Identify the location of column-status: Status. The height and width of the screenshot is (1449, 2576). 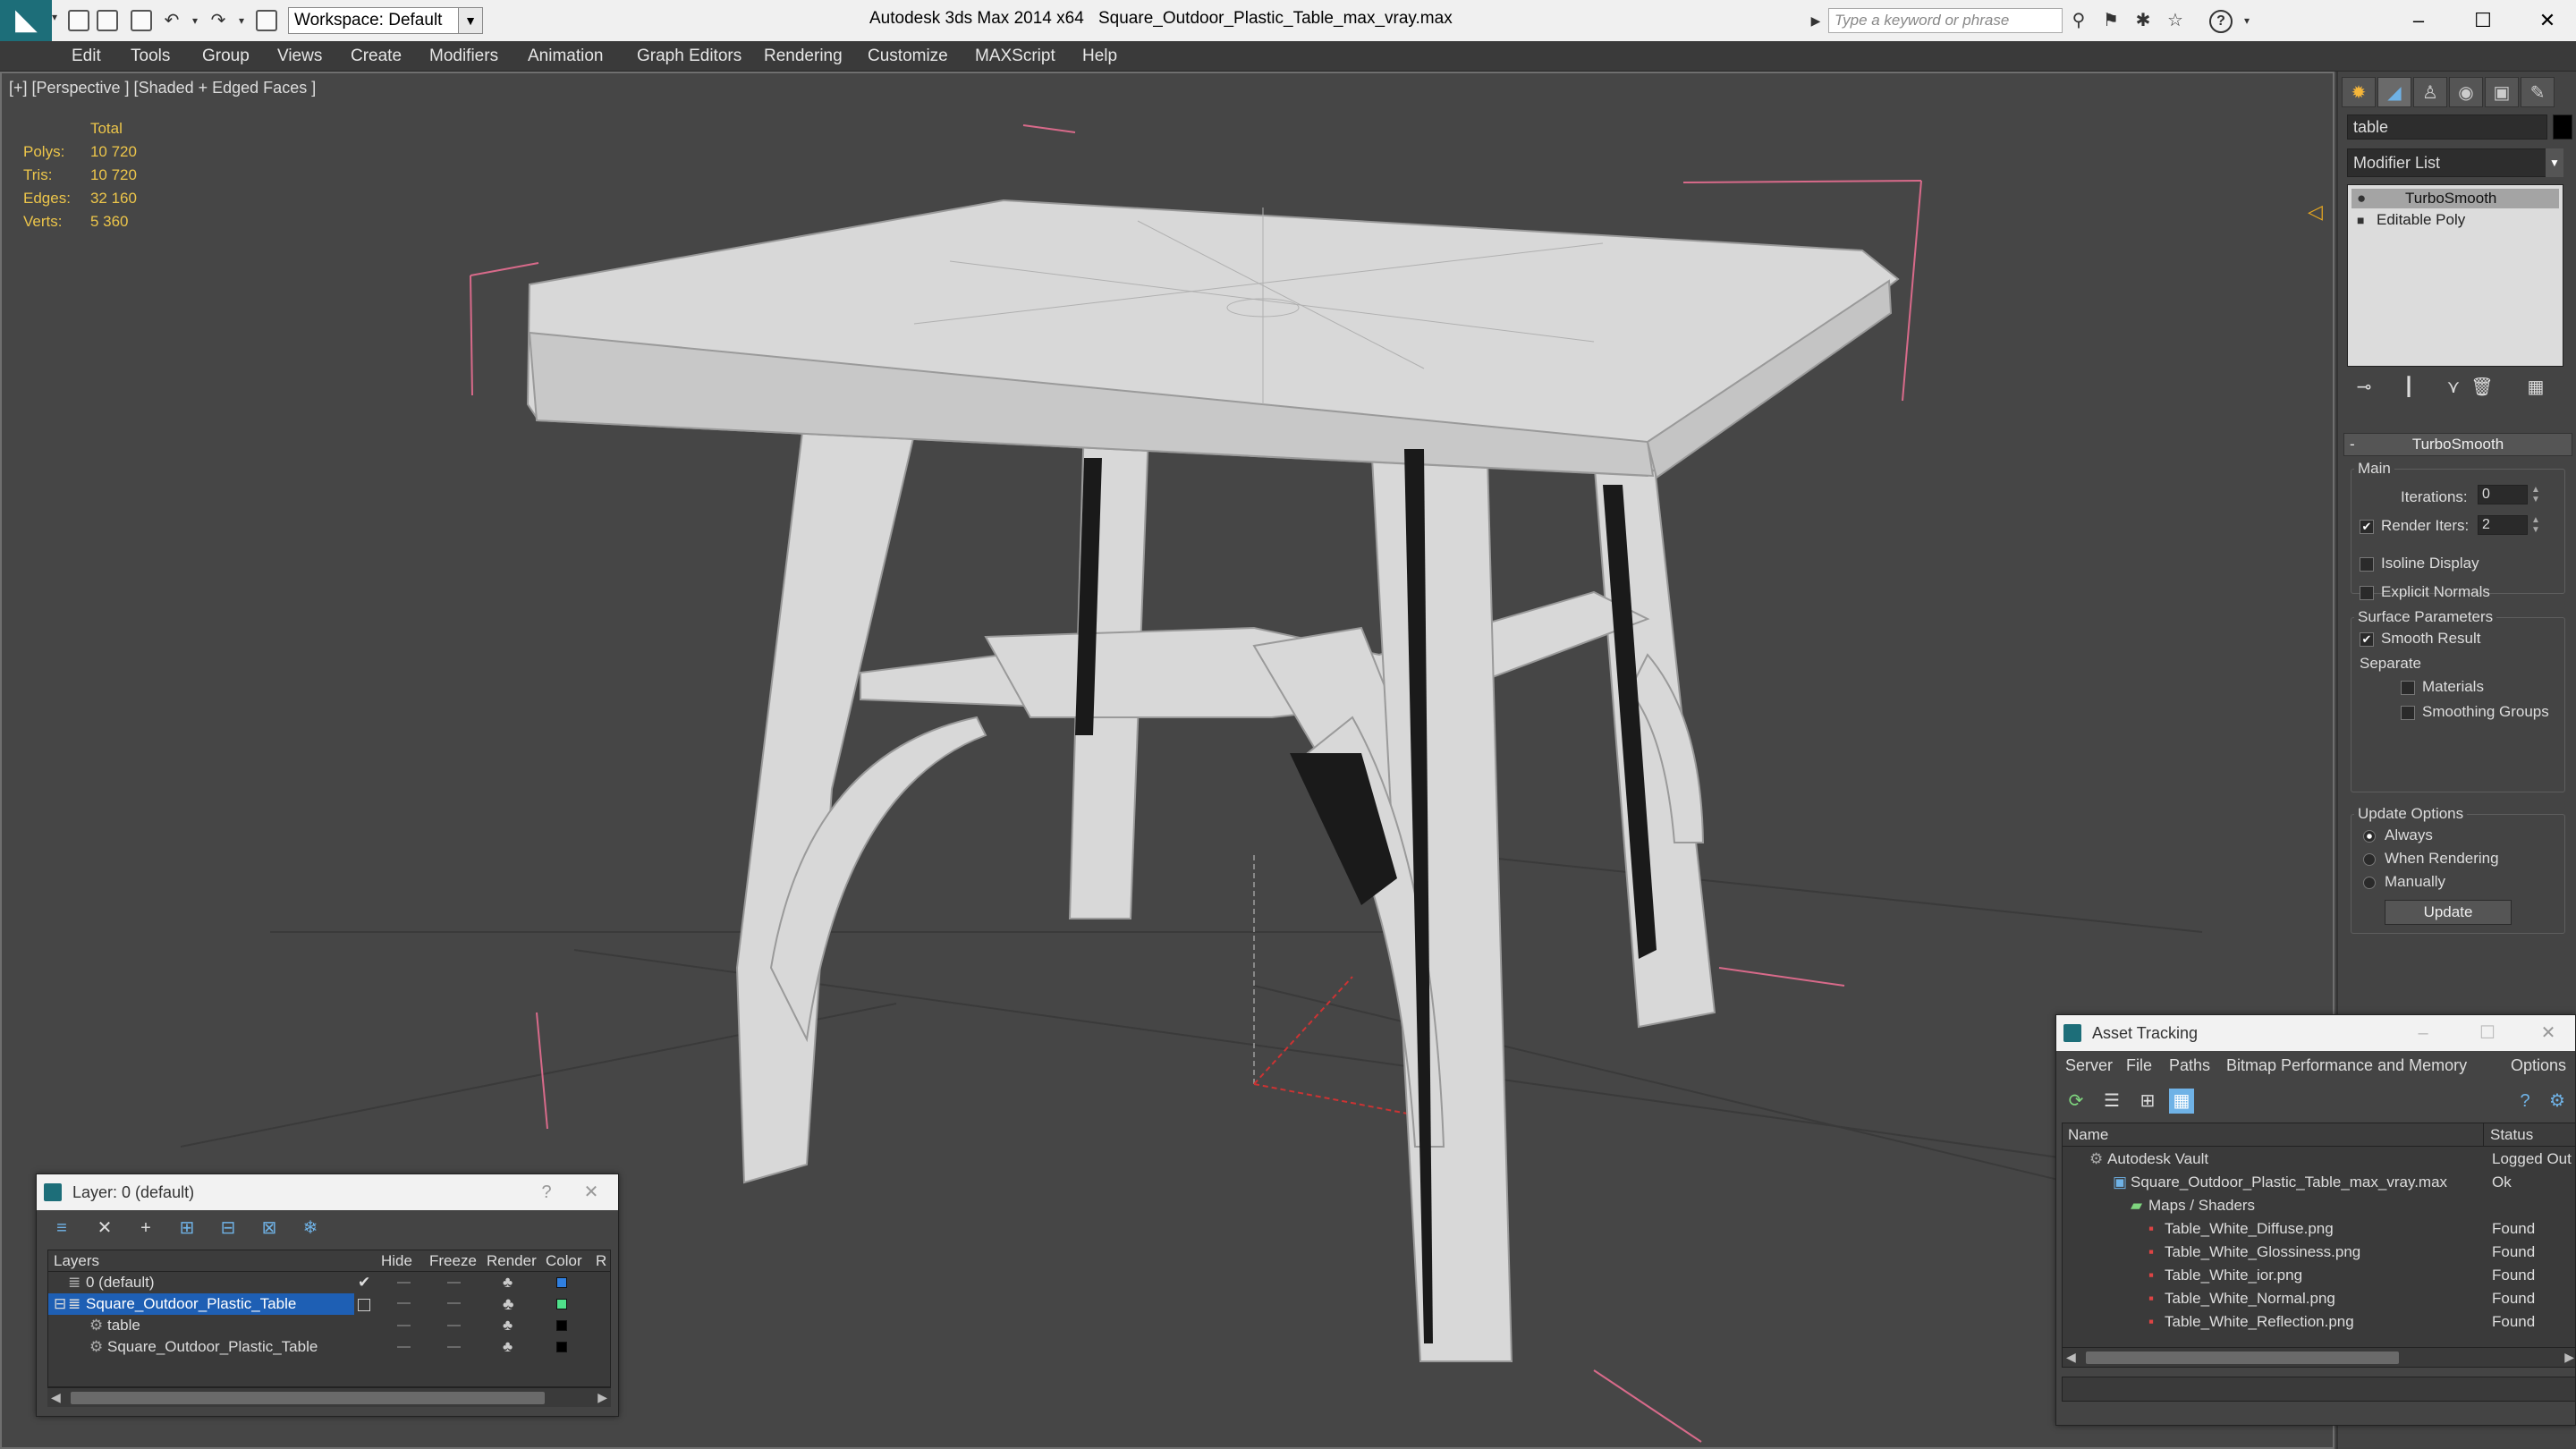
(2511, 1135).